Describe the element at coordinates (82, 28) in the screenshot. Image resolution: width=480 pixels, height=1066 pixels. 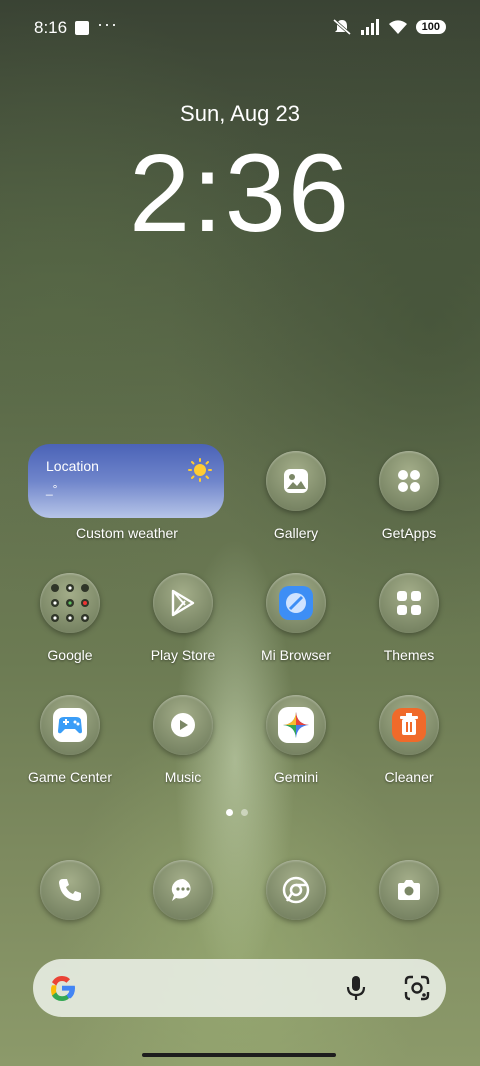
I see `notification-icon` at that location.